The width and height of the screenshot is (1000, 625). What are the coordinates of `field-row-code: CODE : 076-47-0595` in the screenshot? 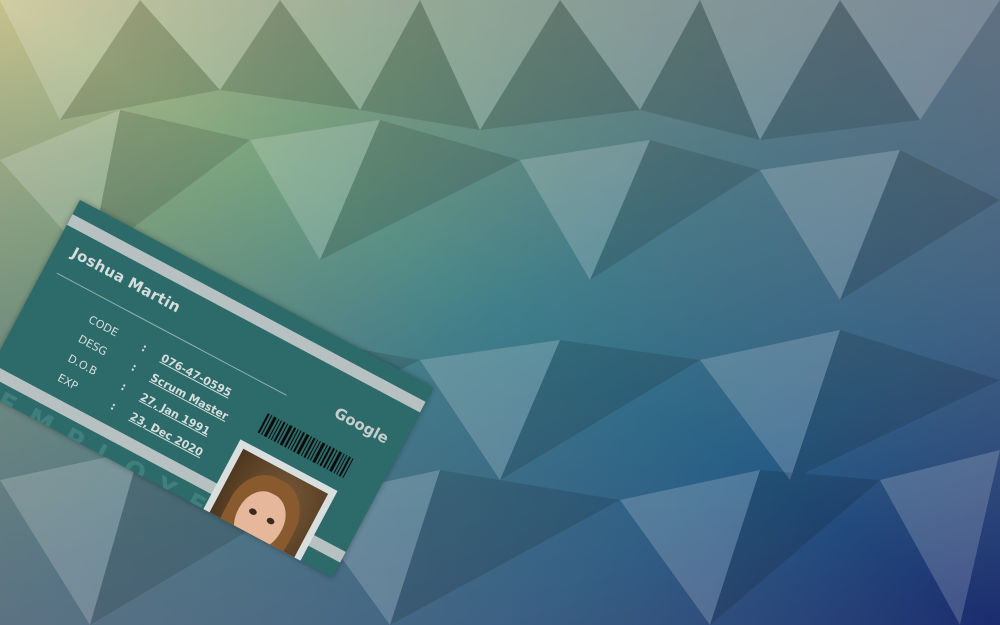 It's located at (158, 356).